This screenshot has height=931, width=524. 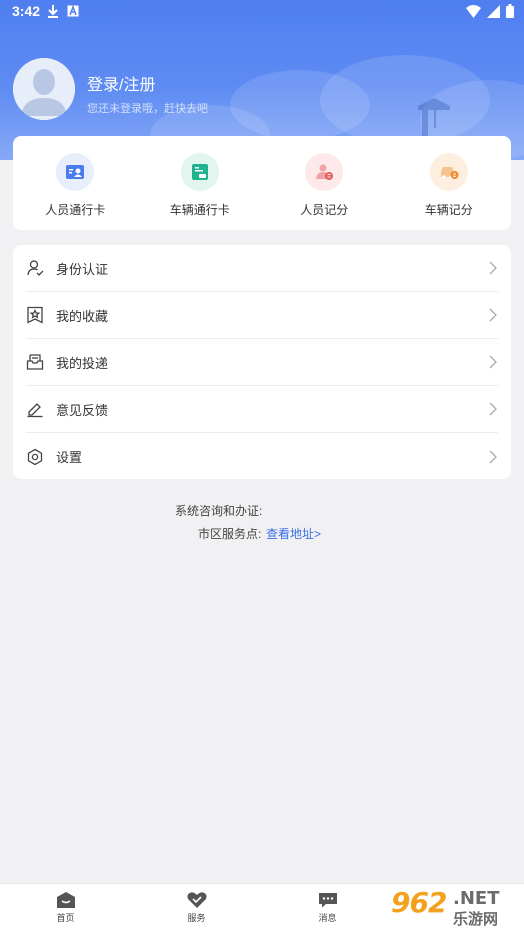 I want to click on wifi-icon, so click(x=473, y=11).